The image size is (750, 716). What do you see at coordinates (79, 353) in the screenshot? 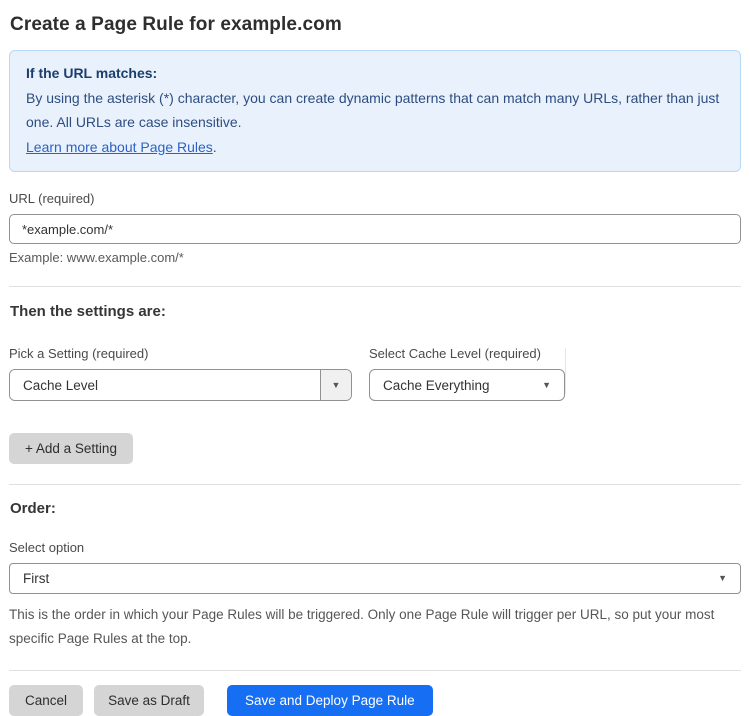
I see `setting-picker-label: Pick a Setting (required)` at bounding box center [79, 353].